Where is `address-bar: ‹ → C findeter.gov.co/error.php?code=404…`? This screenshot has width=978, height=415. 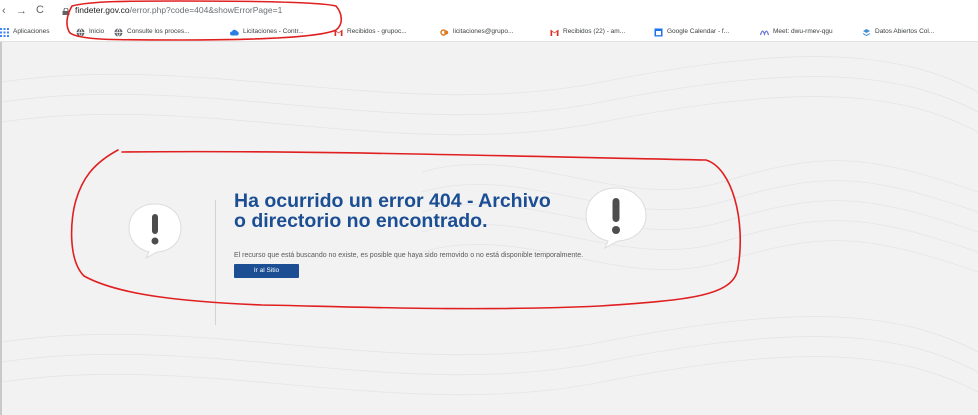
address-bar: ‹ → C findeter.gov.co/error.php?code=404… is located at coordinates (489, 11).